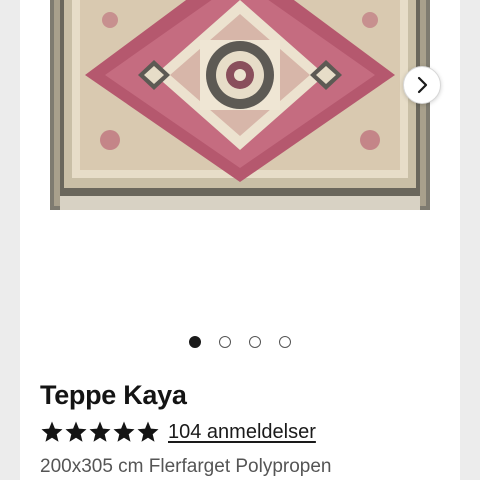 Image resolution: width=480 pixels, height=480 pixels. I want to click on reviews-link: 104 anmeldelser, so click(242, 432).